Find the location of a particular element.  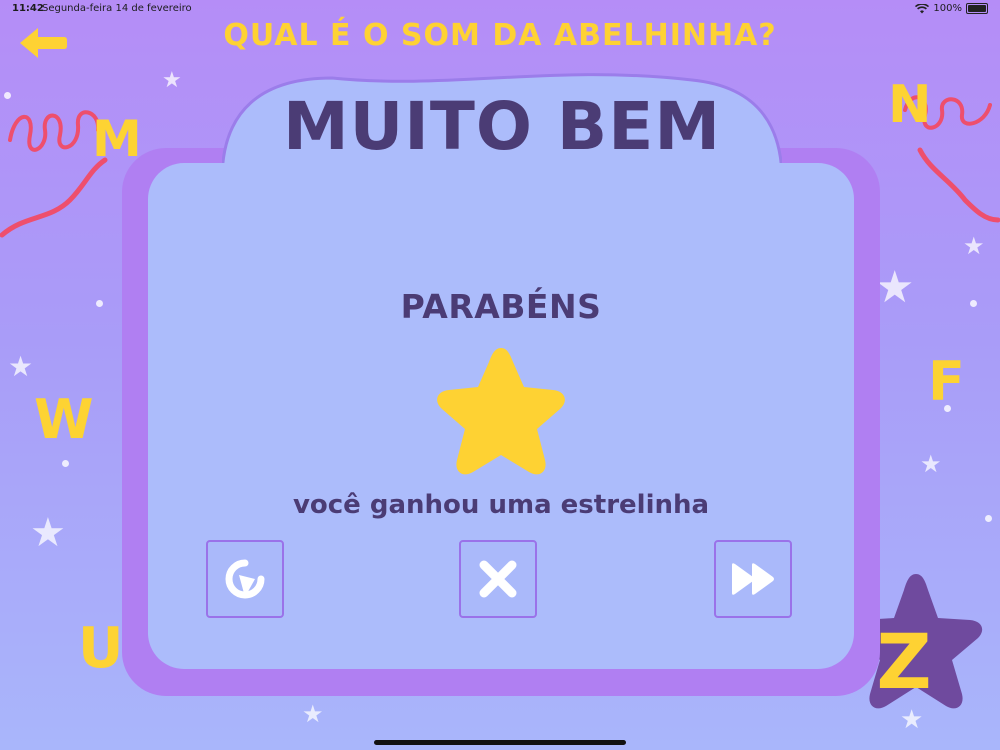

dialog-heading: PARABÉNS is located at coordinates (501, 306).